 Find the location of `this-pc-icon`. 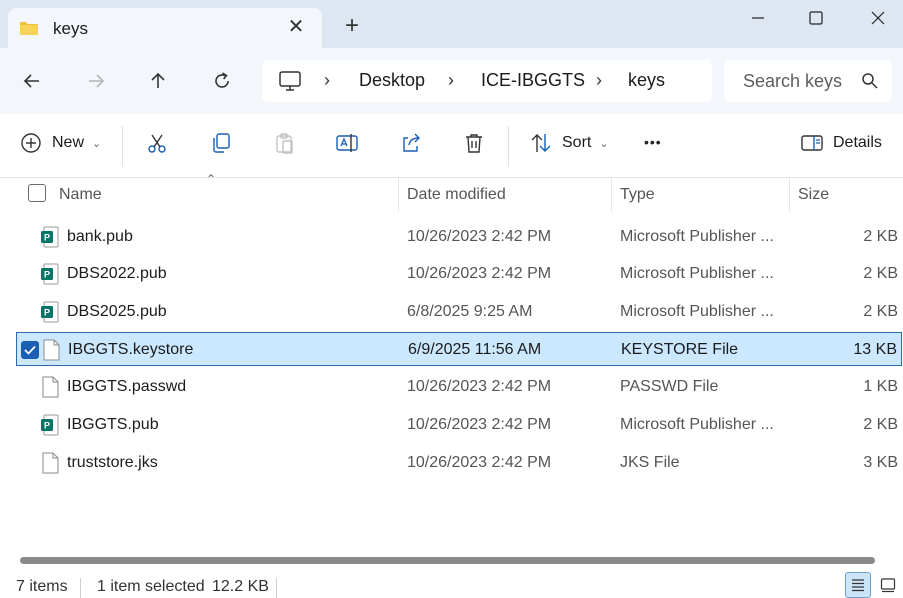

this-pc-icon is located at coordinates (290, 81).